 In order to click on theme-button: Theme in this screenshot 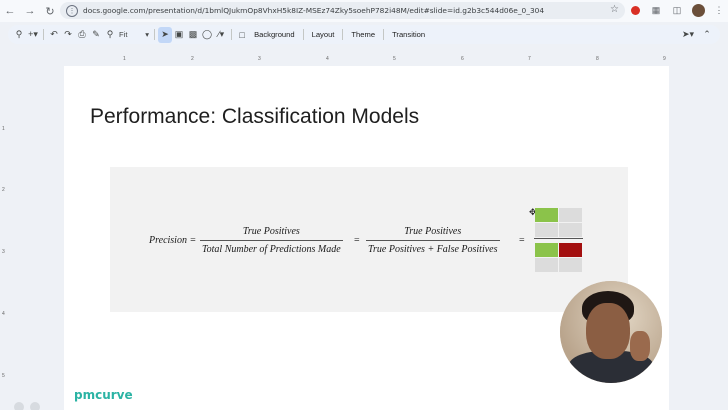, I will do `click(363, 35)`.